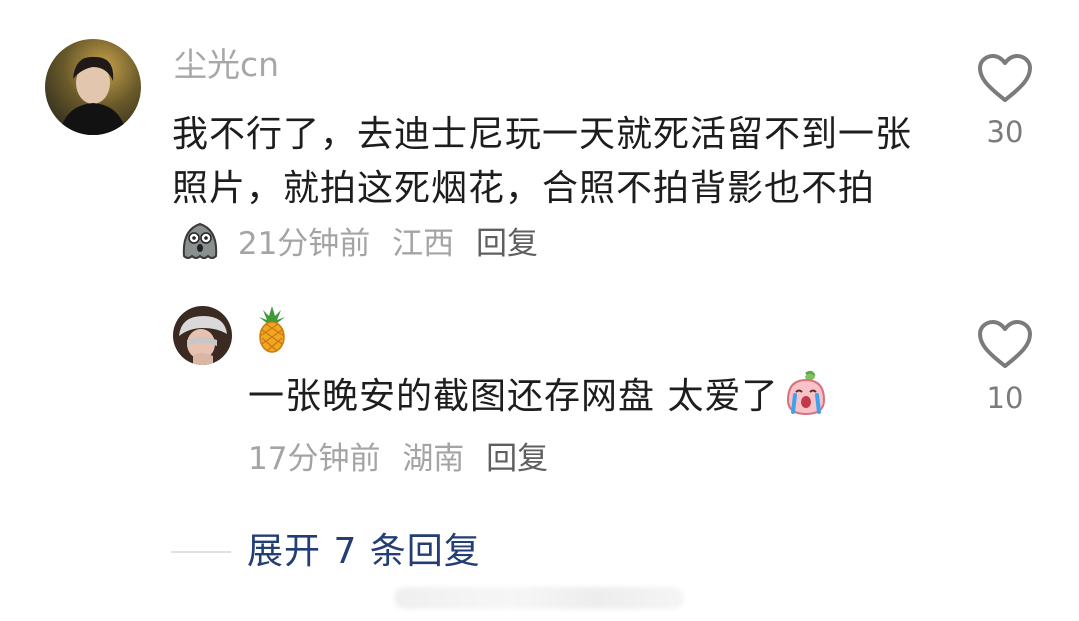  Describe the element at coordinates (1005, 132) in the screenshot. I see `like-count: 30` at that location.